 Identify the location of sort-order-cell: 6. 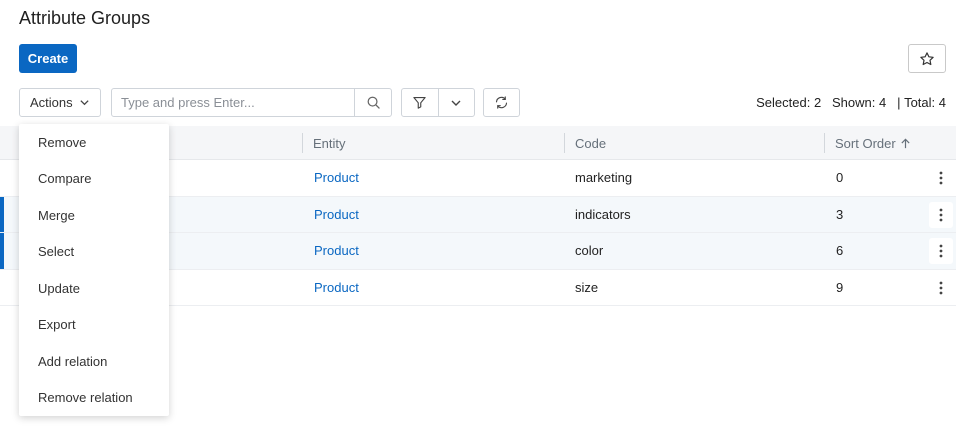
(840, 251).